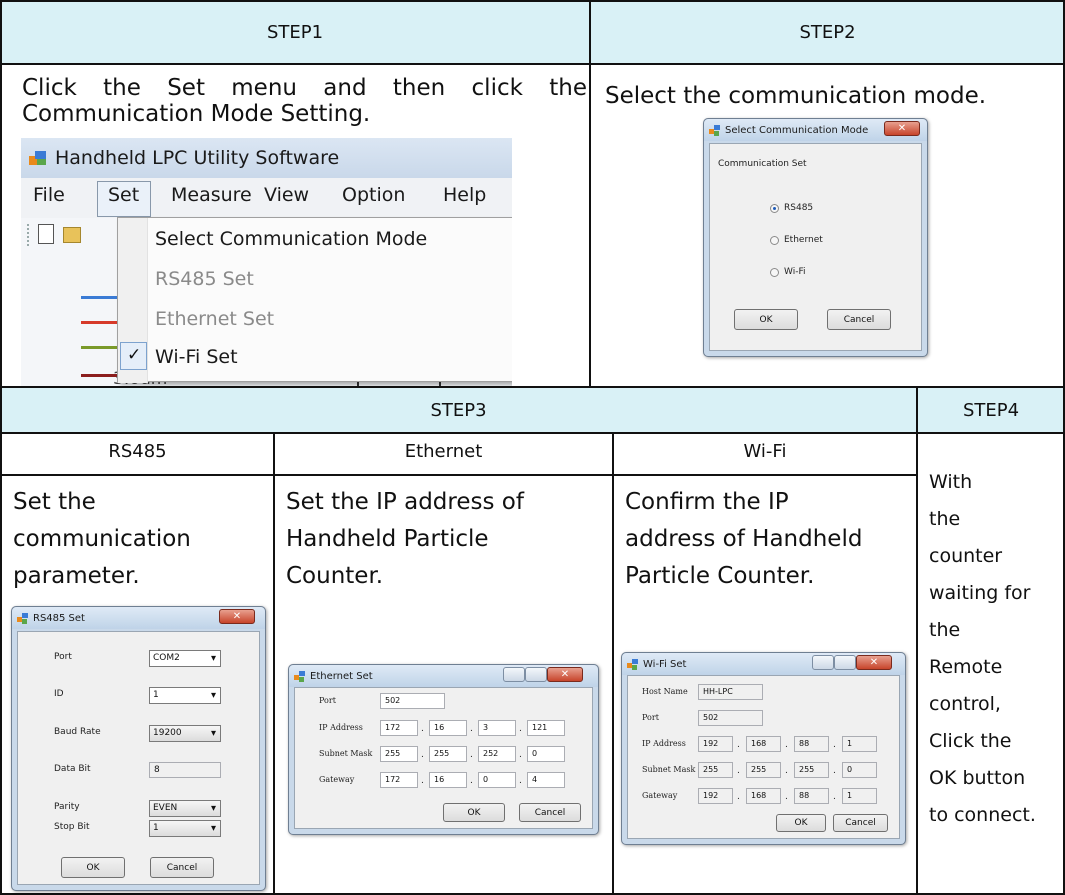 This screenshot has width=1065, height=895. I want to click on ip-octet-3: 3, so click(497, 728).